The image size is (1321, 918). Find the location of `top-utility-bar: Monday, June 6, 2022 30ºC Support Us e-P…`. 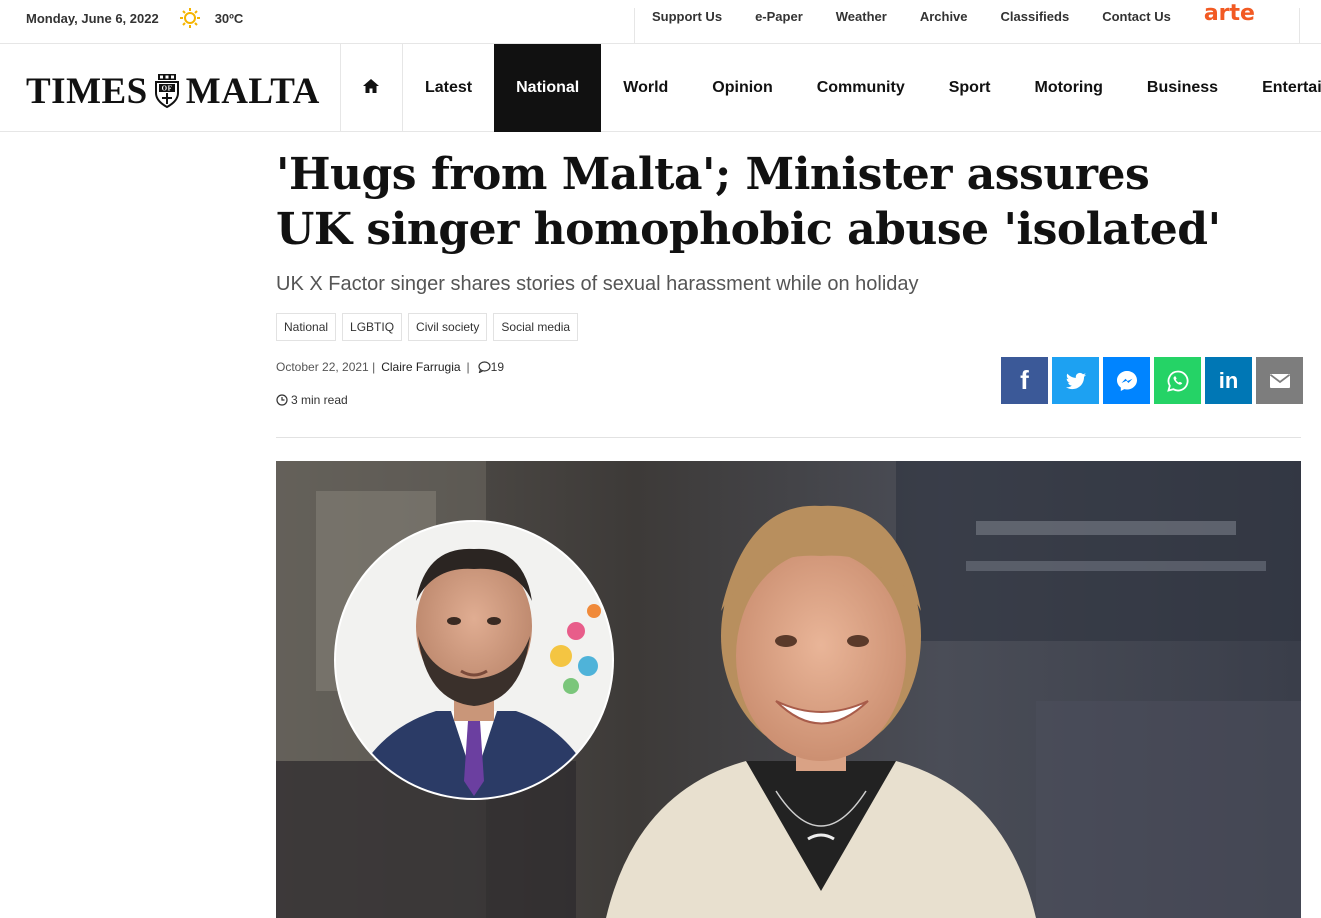

top-utility-bar: Monday, June 6, 2022 30ºC Support Us e-P… is located at coordinates (660, 22).